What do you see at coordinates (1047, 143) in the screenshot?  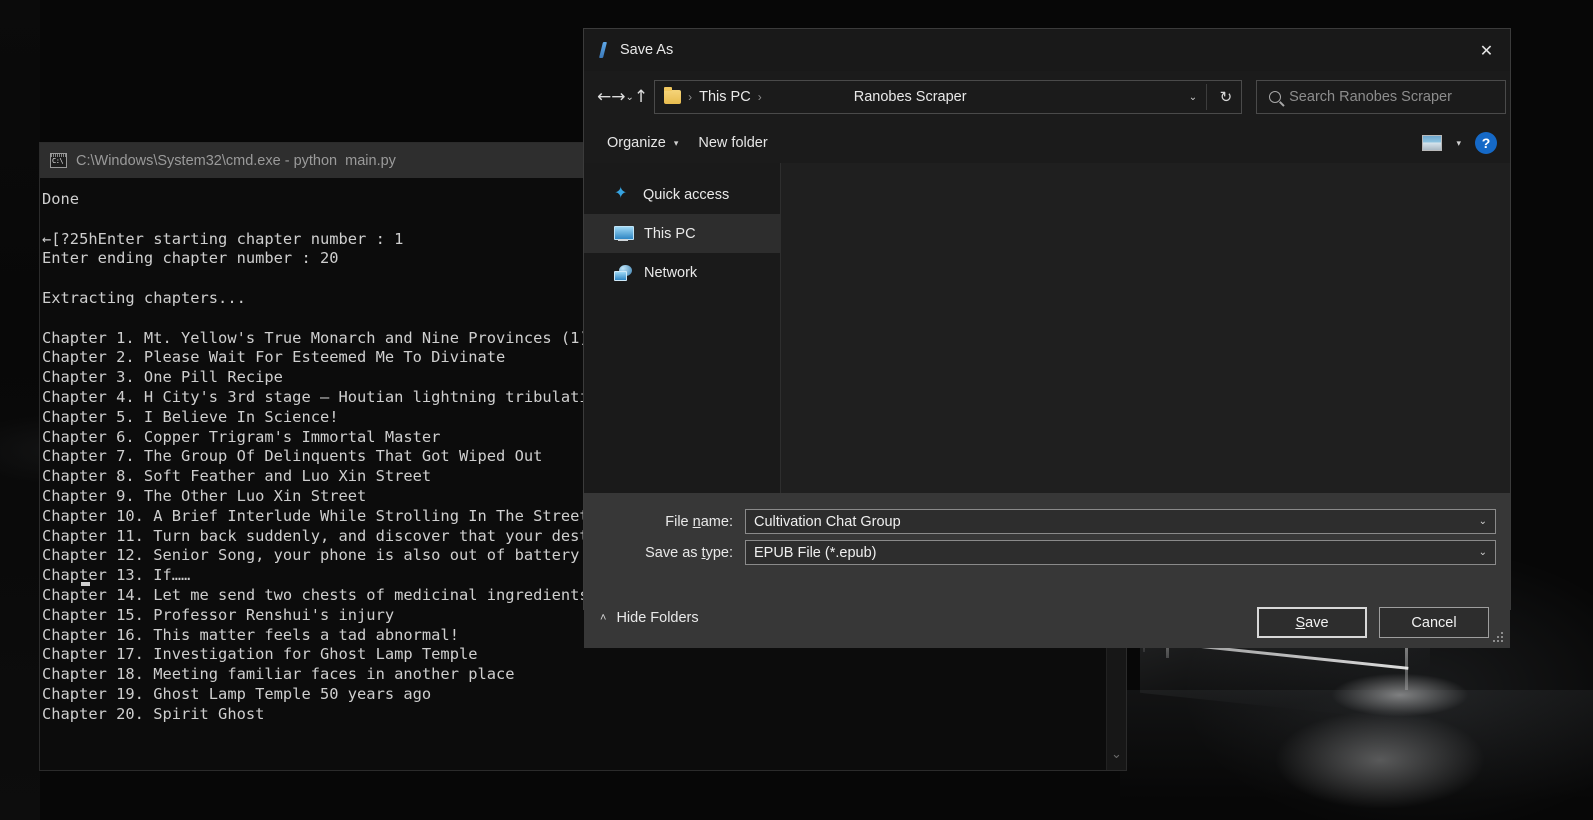 I see `dialog-toolbar: Organize ▾ New folder ▾ ?` at bounding box center [1047, 143].